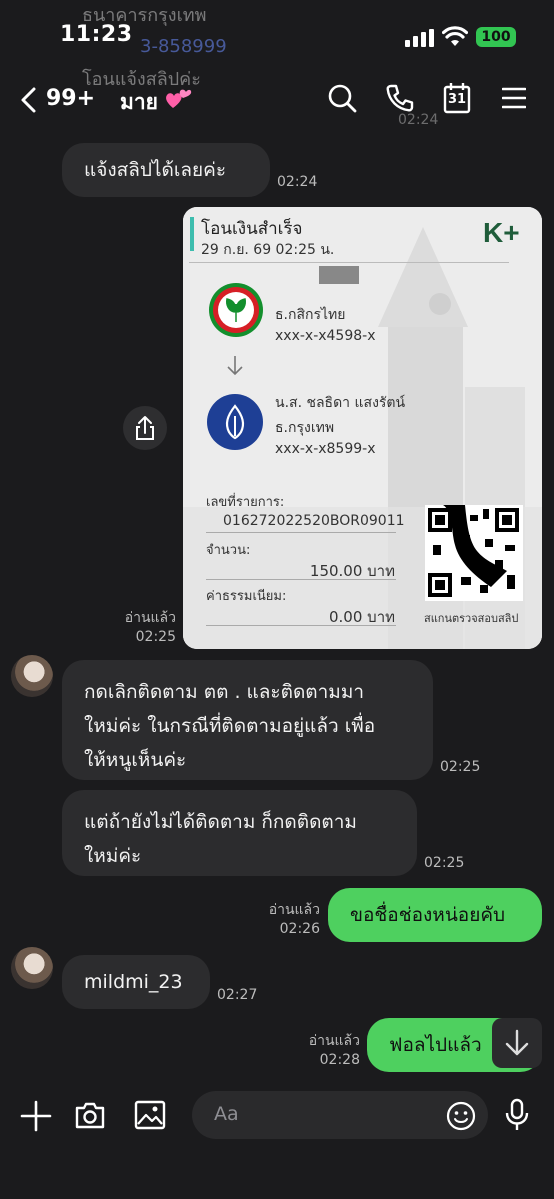  Describe the element at coordinates (246, 596) in the screenshot. I see `fee-label: ค่าธรรมเนียม:` at that location.